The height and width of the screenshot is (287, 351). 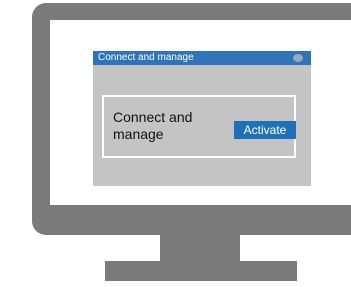 I want to click on connect-panel: Connect and manage Activate, so click(x=199, y=126).